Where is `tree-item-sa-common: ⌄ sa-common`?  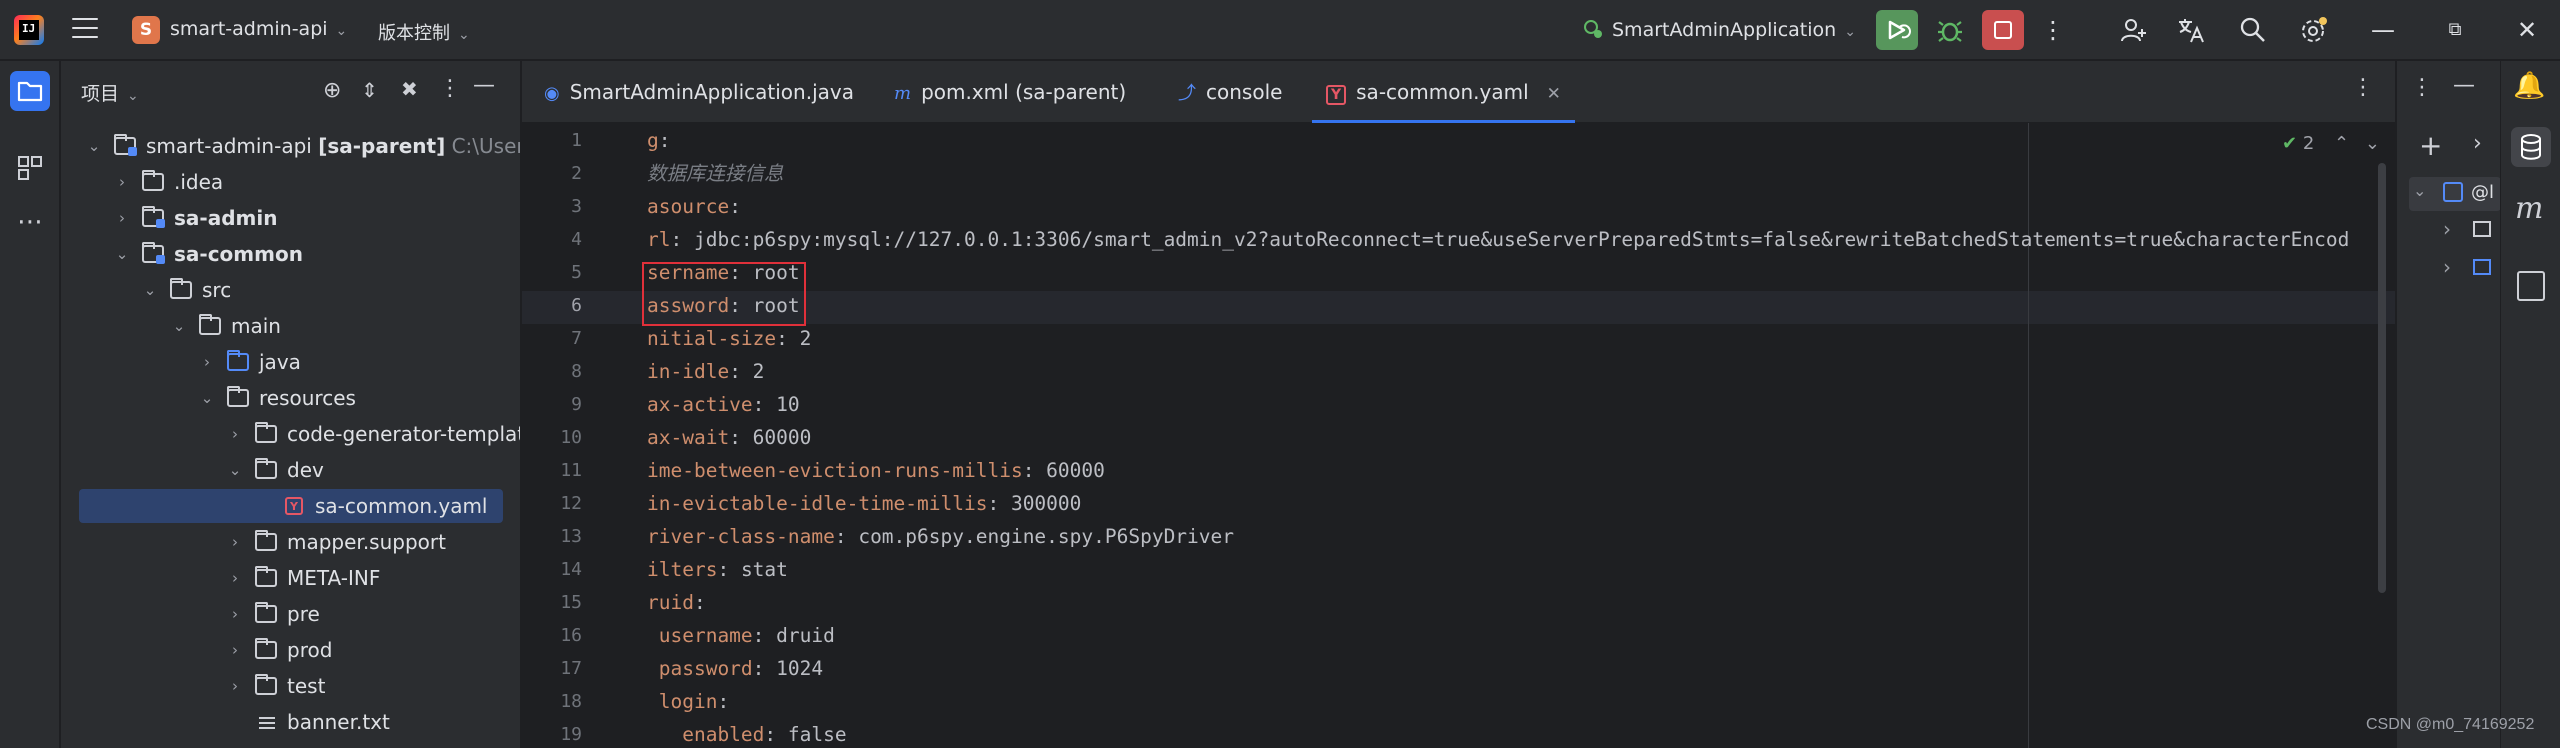 tree-item-sa-common: ⌄ sa-common is located at coordinates (290, 254).